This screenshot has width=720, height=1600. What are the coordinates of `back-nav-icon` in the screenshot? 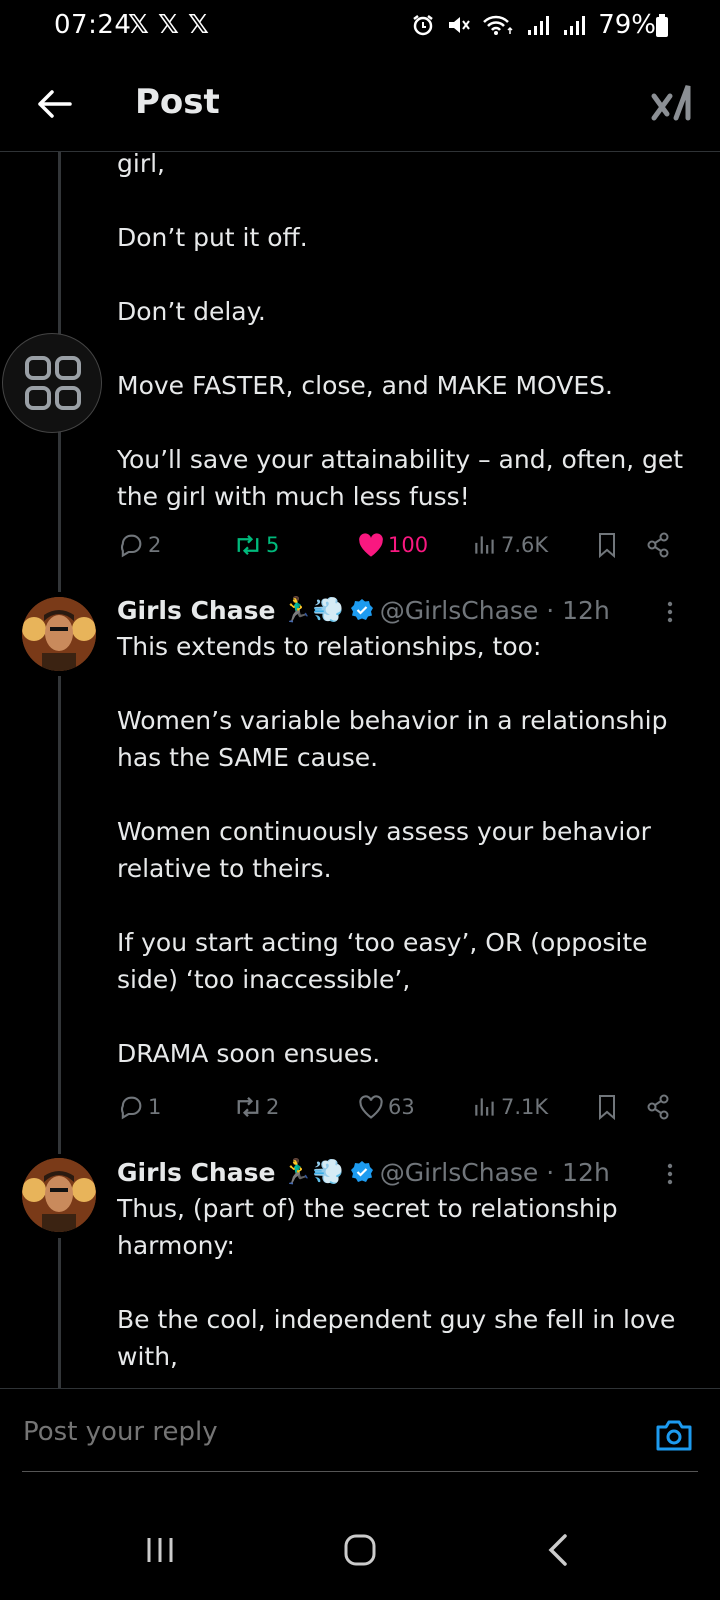 It's located at (560, 1550).